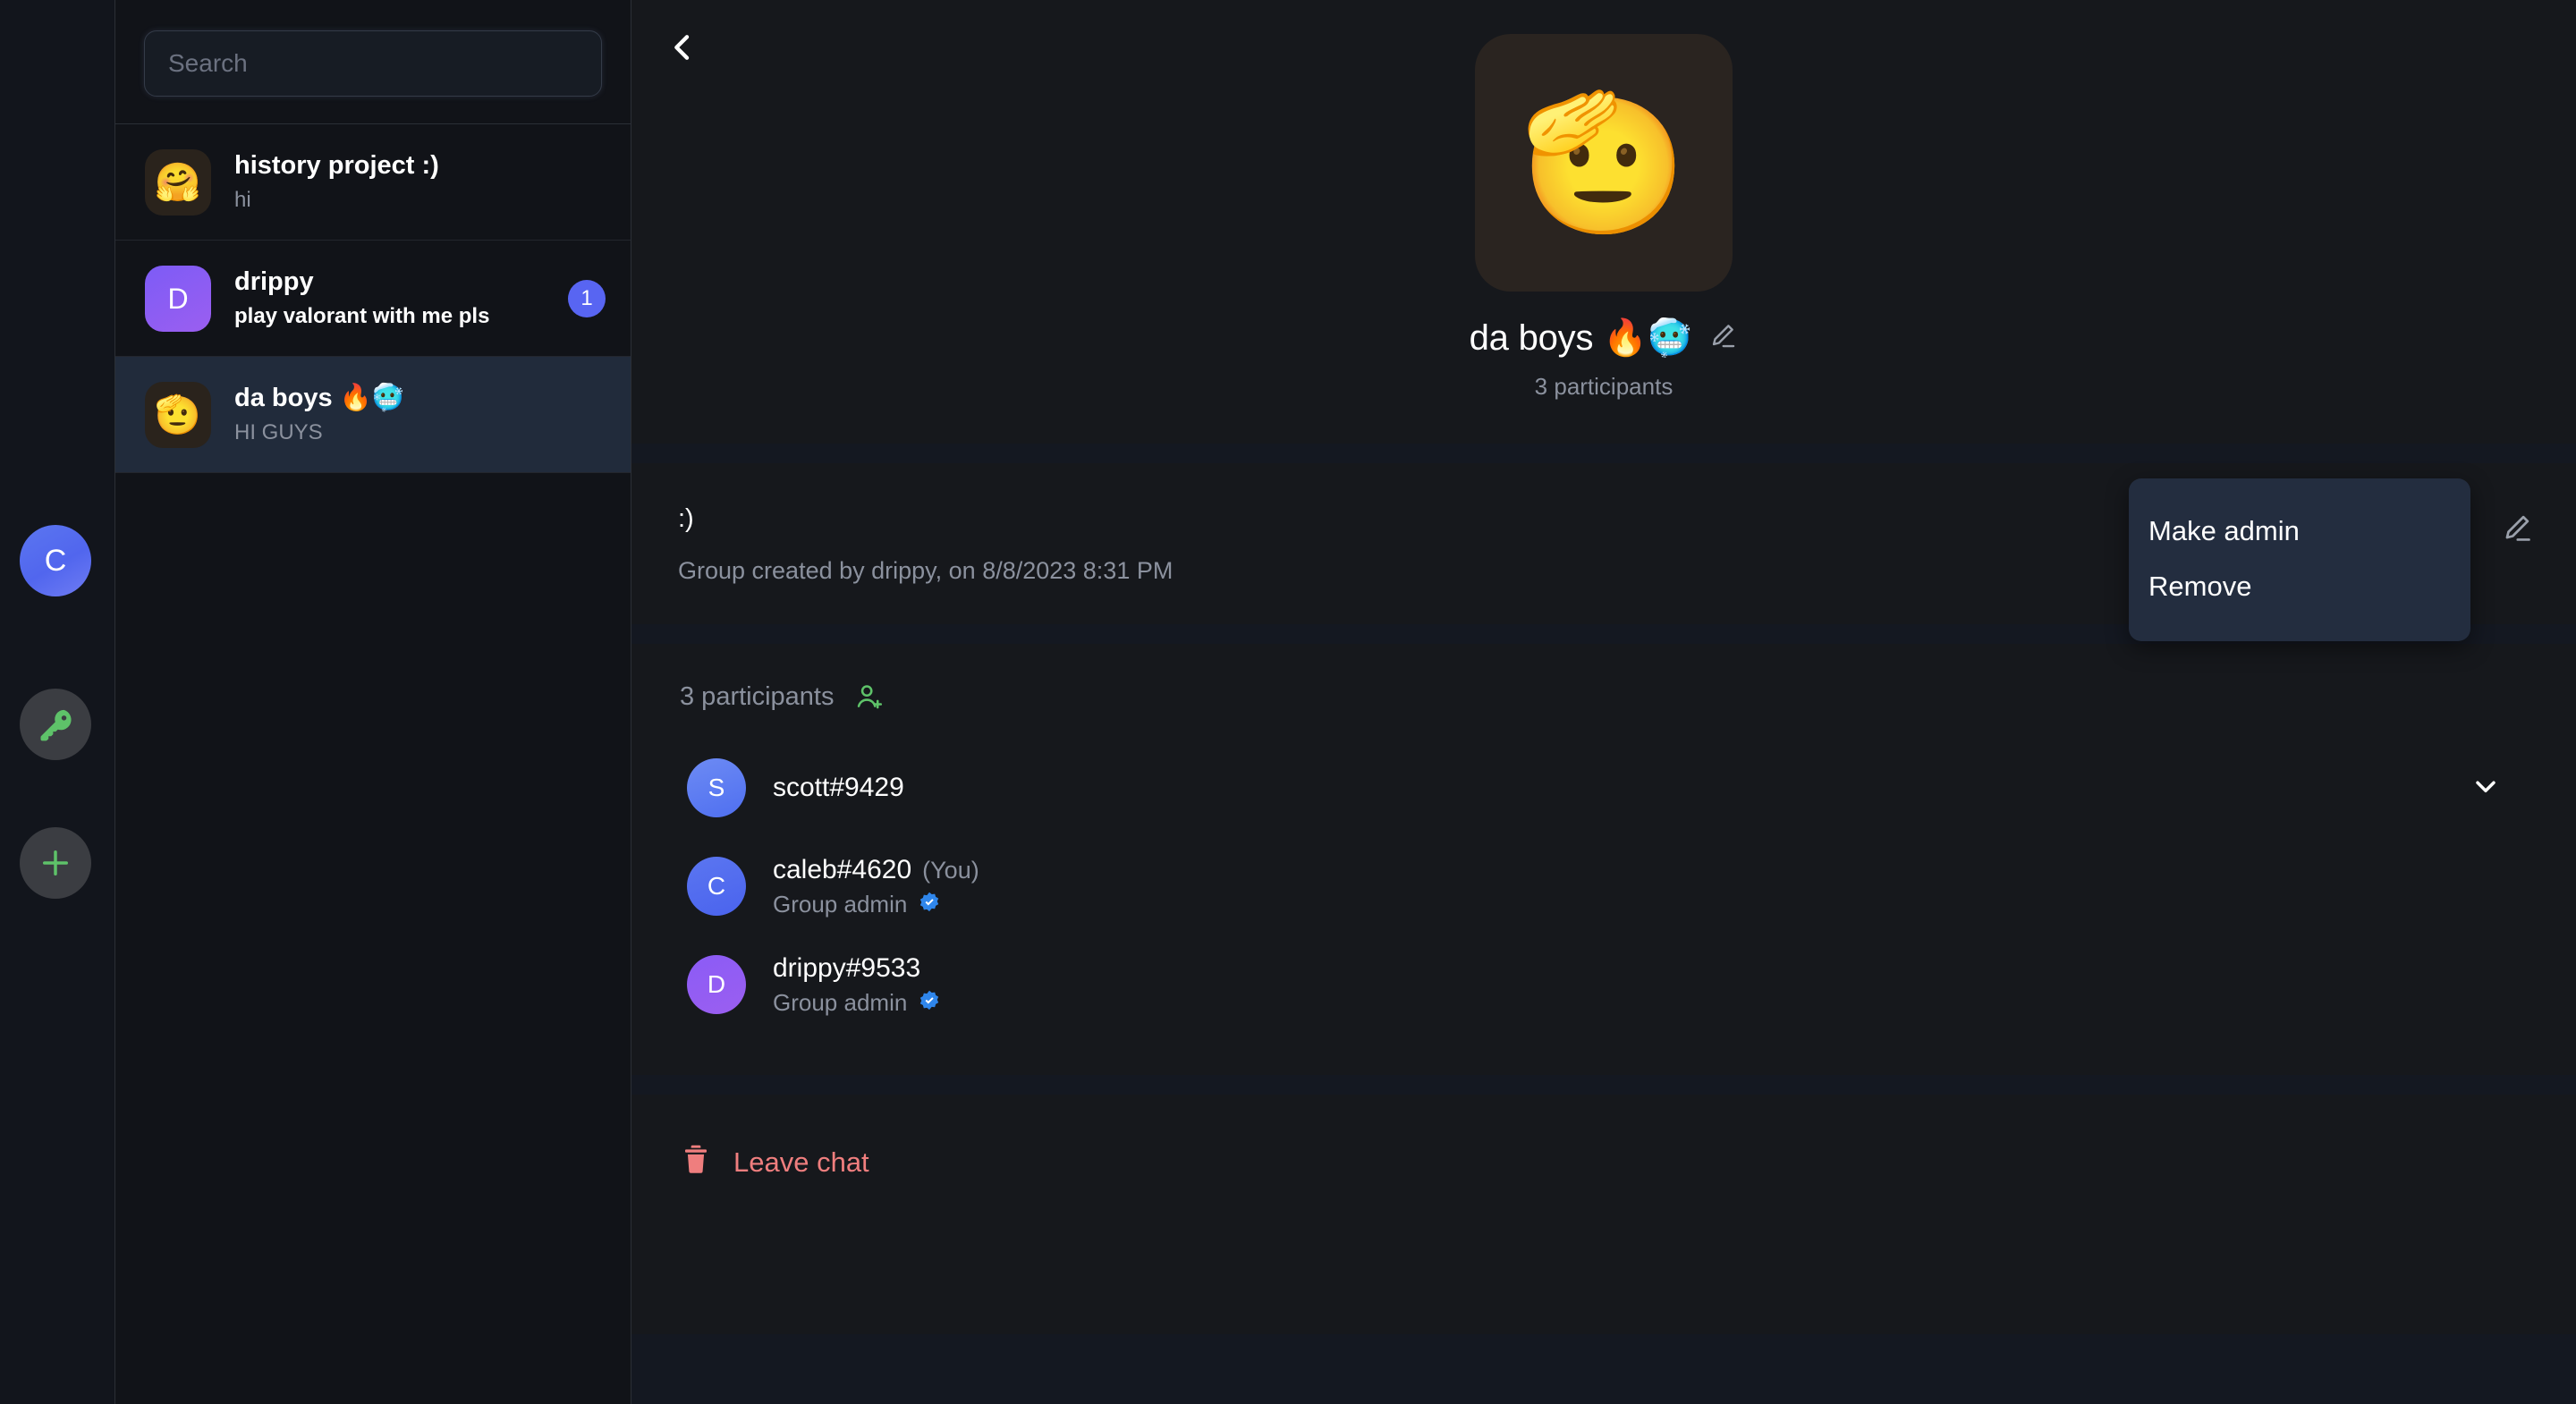 This screenshot has height=1404, width=2576. What do you see at coordinates (1580, 338) in the screenshot?
I see `group-name: da boys 🔥🥶` at bounding box center [1580, 338].